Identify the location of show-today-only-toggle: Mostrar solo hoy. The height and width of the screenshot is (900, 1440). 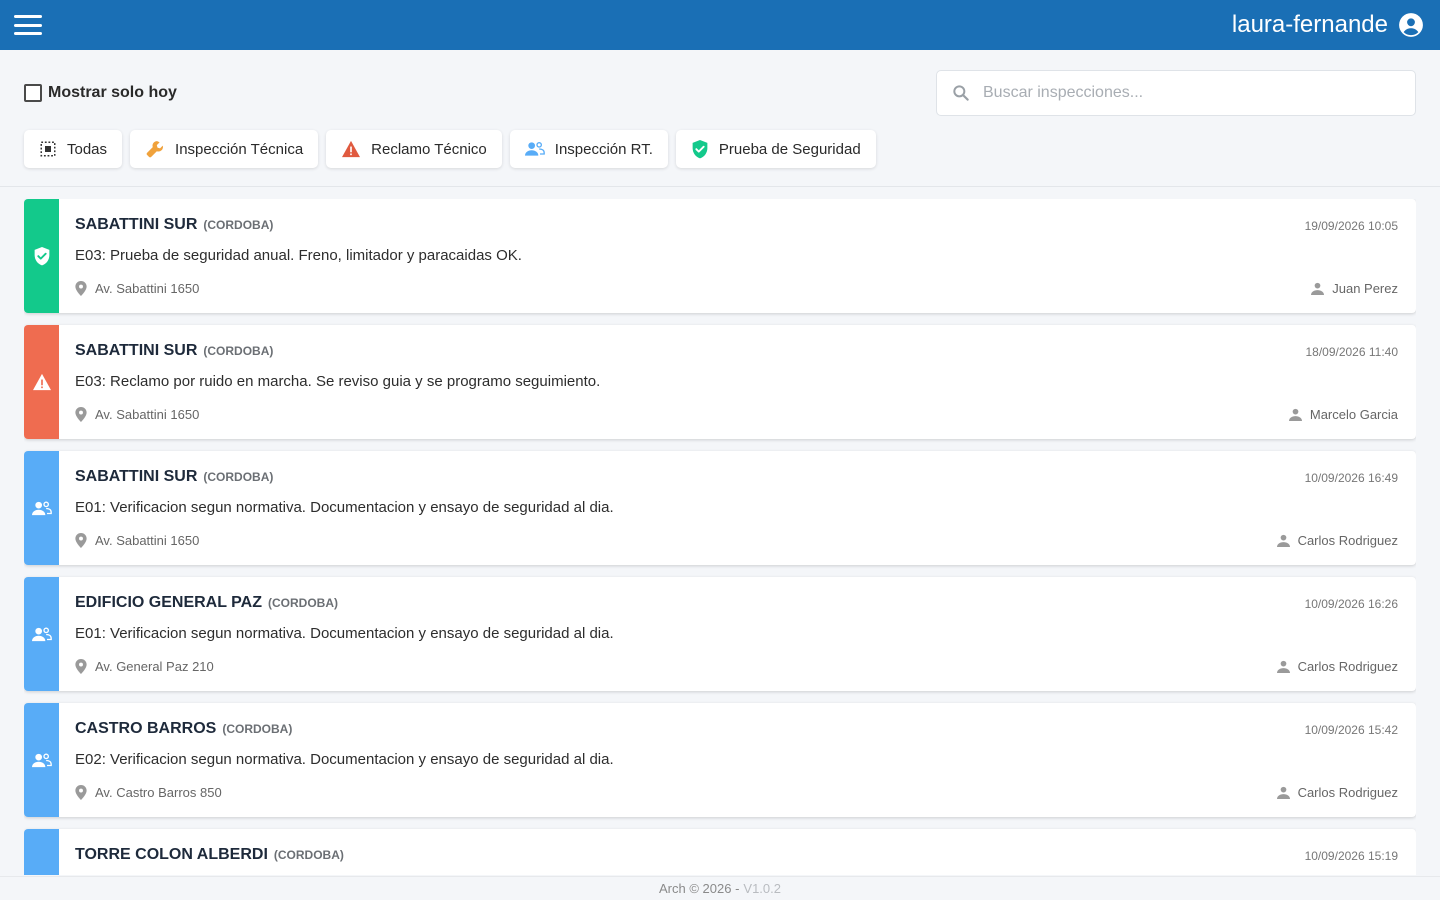
(100, 93).